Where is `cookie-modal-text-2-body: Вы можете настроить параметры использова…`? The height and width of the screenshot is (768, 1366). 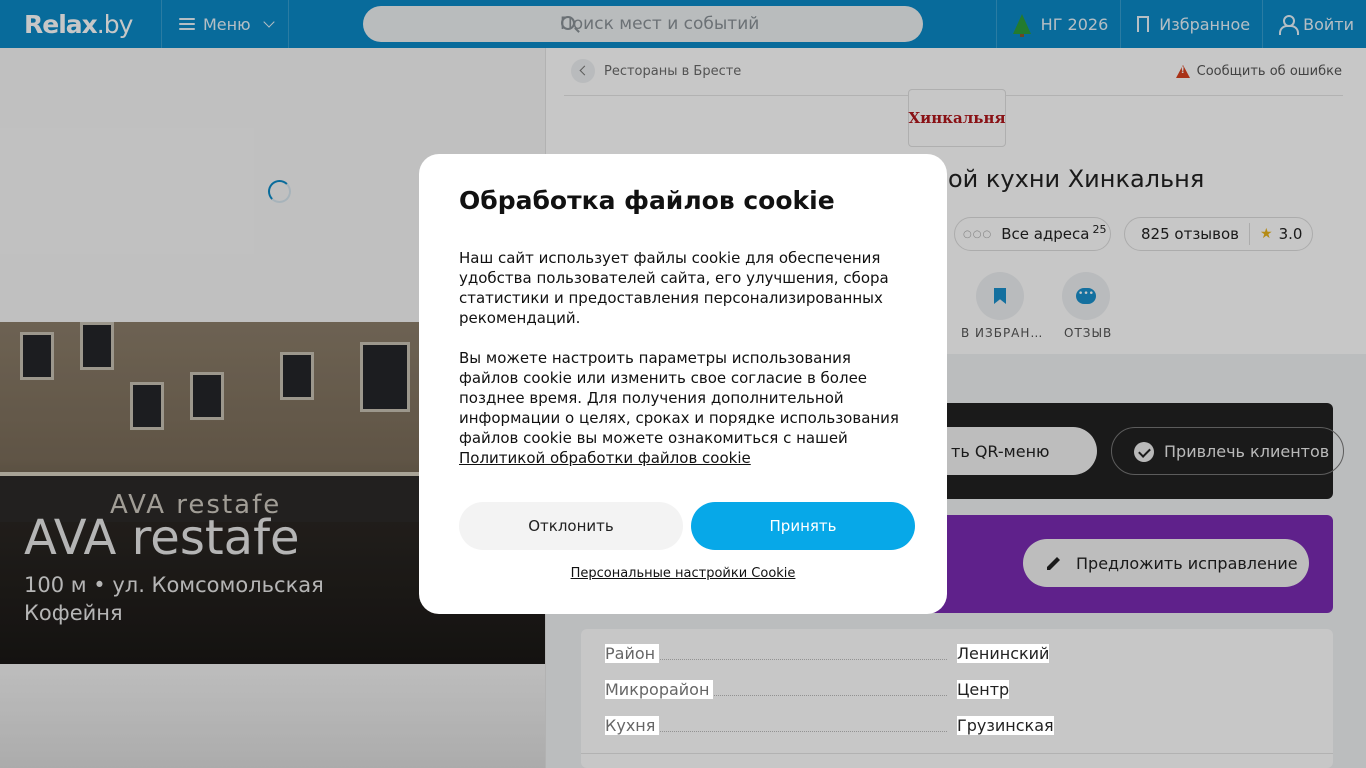 cookie-modal-text-2-body: Вы можете настроить параметры использова… is located at coordinates (679, 398).